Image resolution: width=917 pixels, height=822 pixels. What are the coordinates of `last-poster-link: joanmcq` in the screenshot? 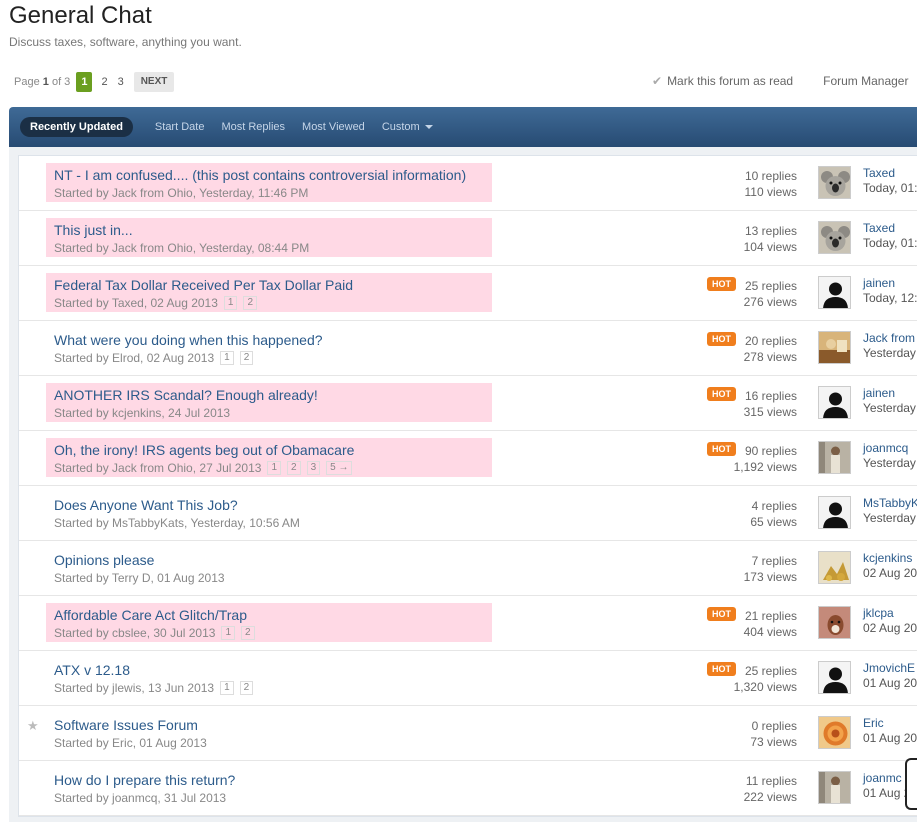 It's located at (889, 448).